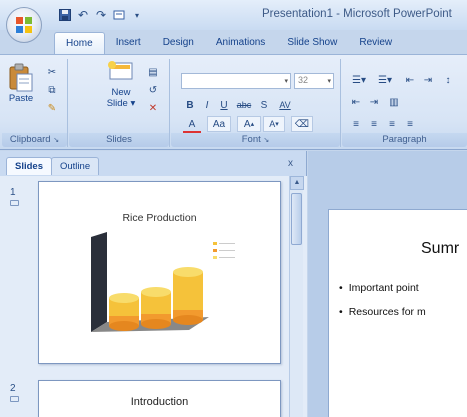 The height and width of the screenshot is (417, 467). I want to click on window-title: Presentation1 - Microsoft PowerPoint, so click(357, 14).